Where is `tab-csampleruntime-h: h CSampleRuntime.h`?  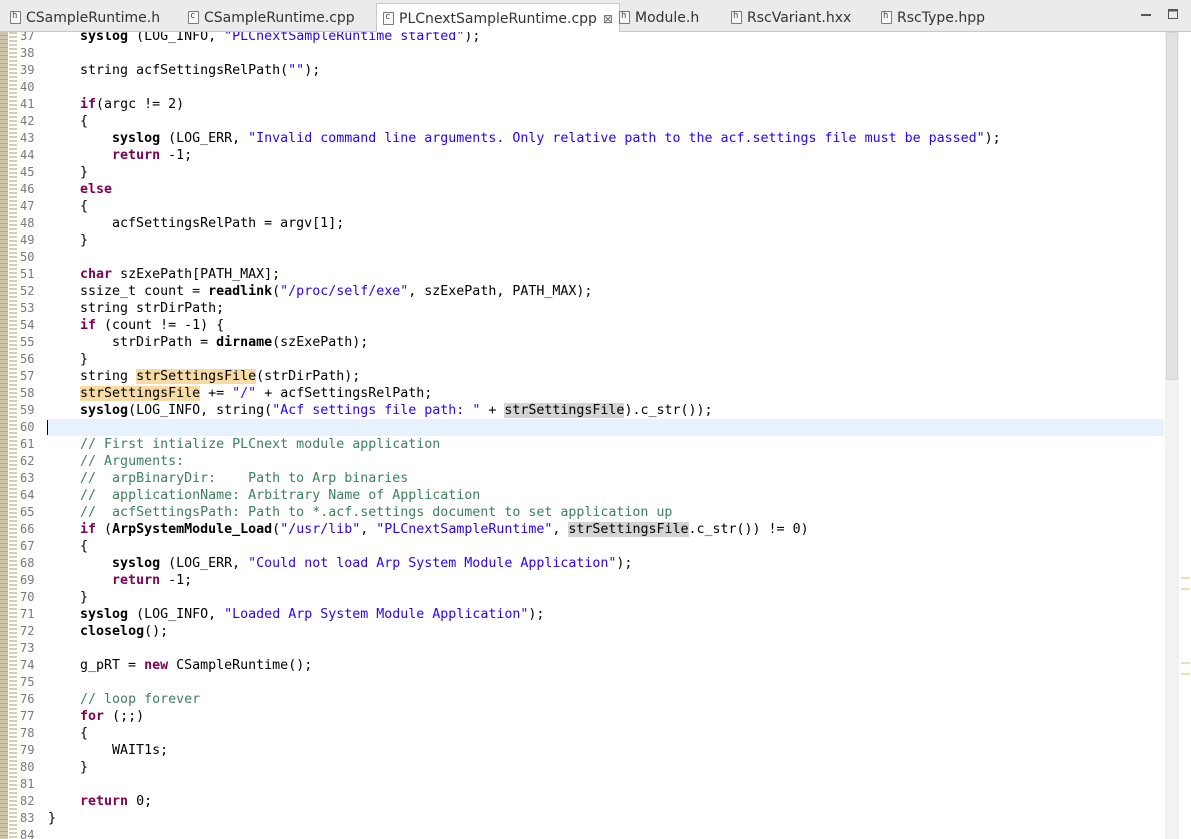
tab-csampleruntime-h: h CSampleRuntime.h is located at coordinates (85, 17).